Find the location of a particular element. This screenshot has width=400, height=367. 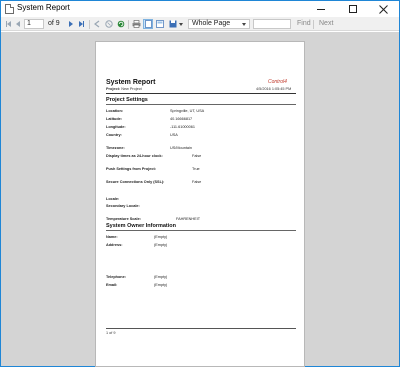

printer-icon is located at coordinates (136, 24).